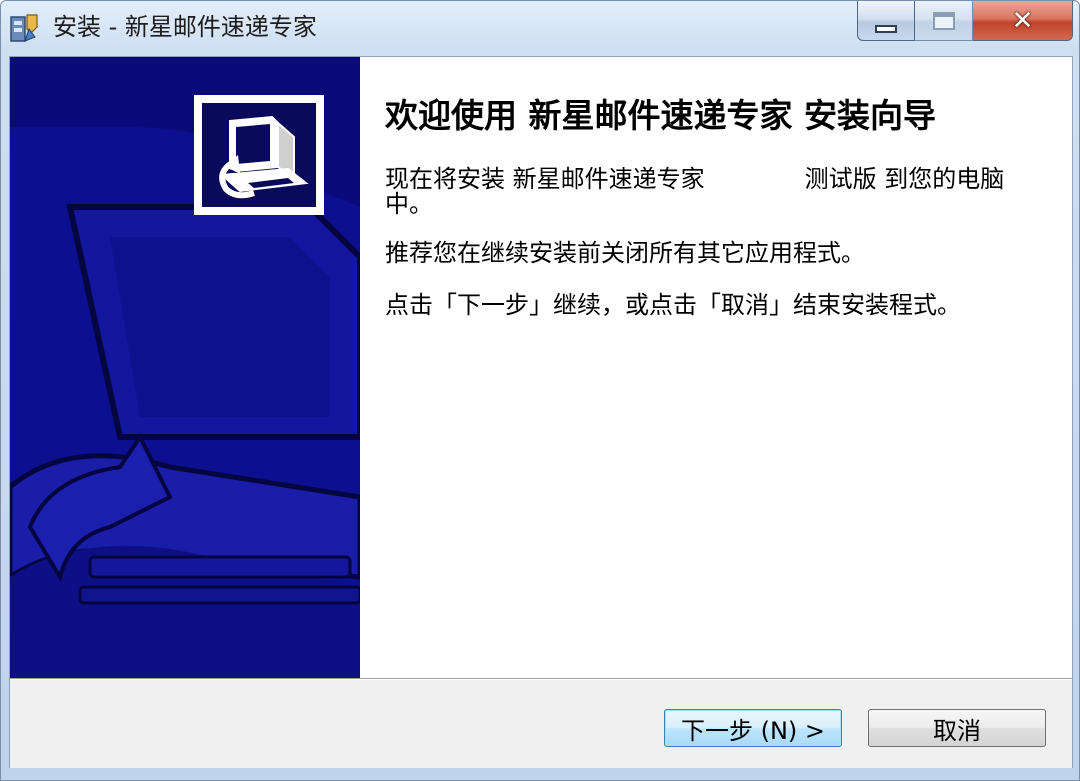 Image resolution: width=1080 pixels, height=781 pixels. What do you see at coordinates (541, 723) in the screenshot?
I see `wizard-footer: 下一步 (N) > 取消` at bounding box center [541, 723].